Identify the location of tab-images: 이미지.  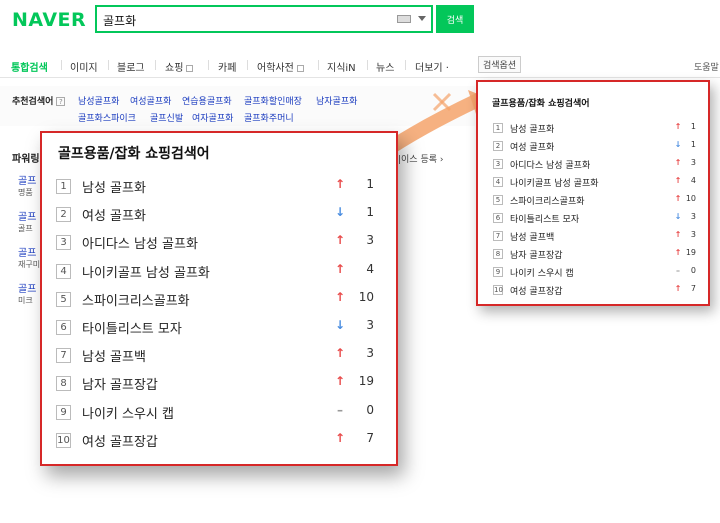
(84, 66).